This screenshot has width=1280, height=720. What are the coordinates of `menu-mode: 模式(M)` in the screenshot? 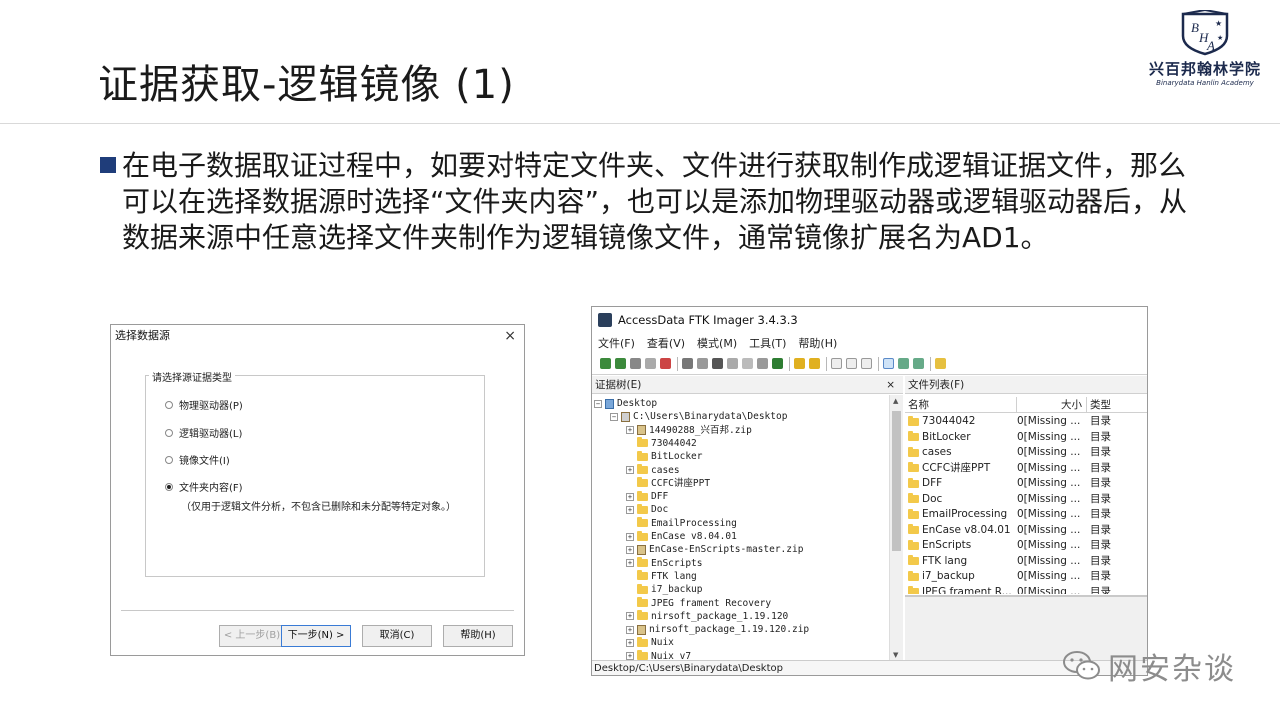 It's located at (717, 343).